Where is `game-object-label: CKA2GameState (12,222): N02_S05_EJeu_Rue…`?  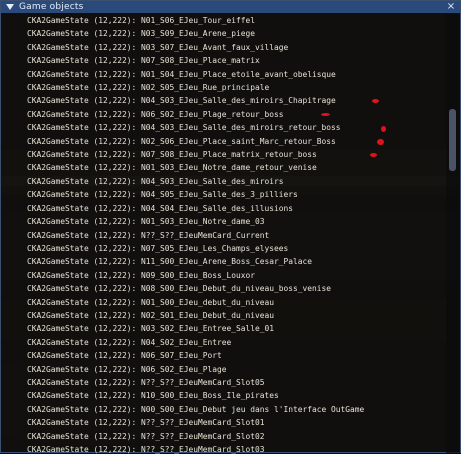 game-object-label: CKA2GameState (12,222): N02_S05_EJeu_Rue… is located at coordinates (148, 88).